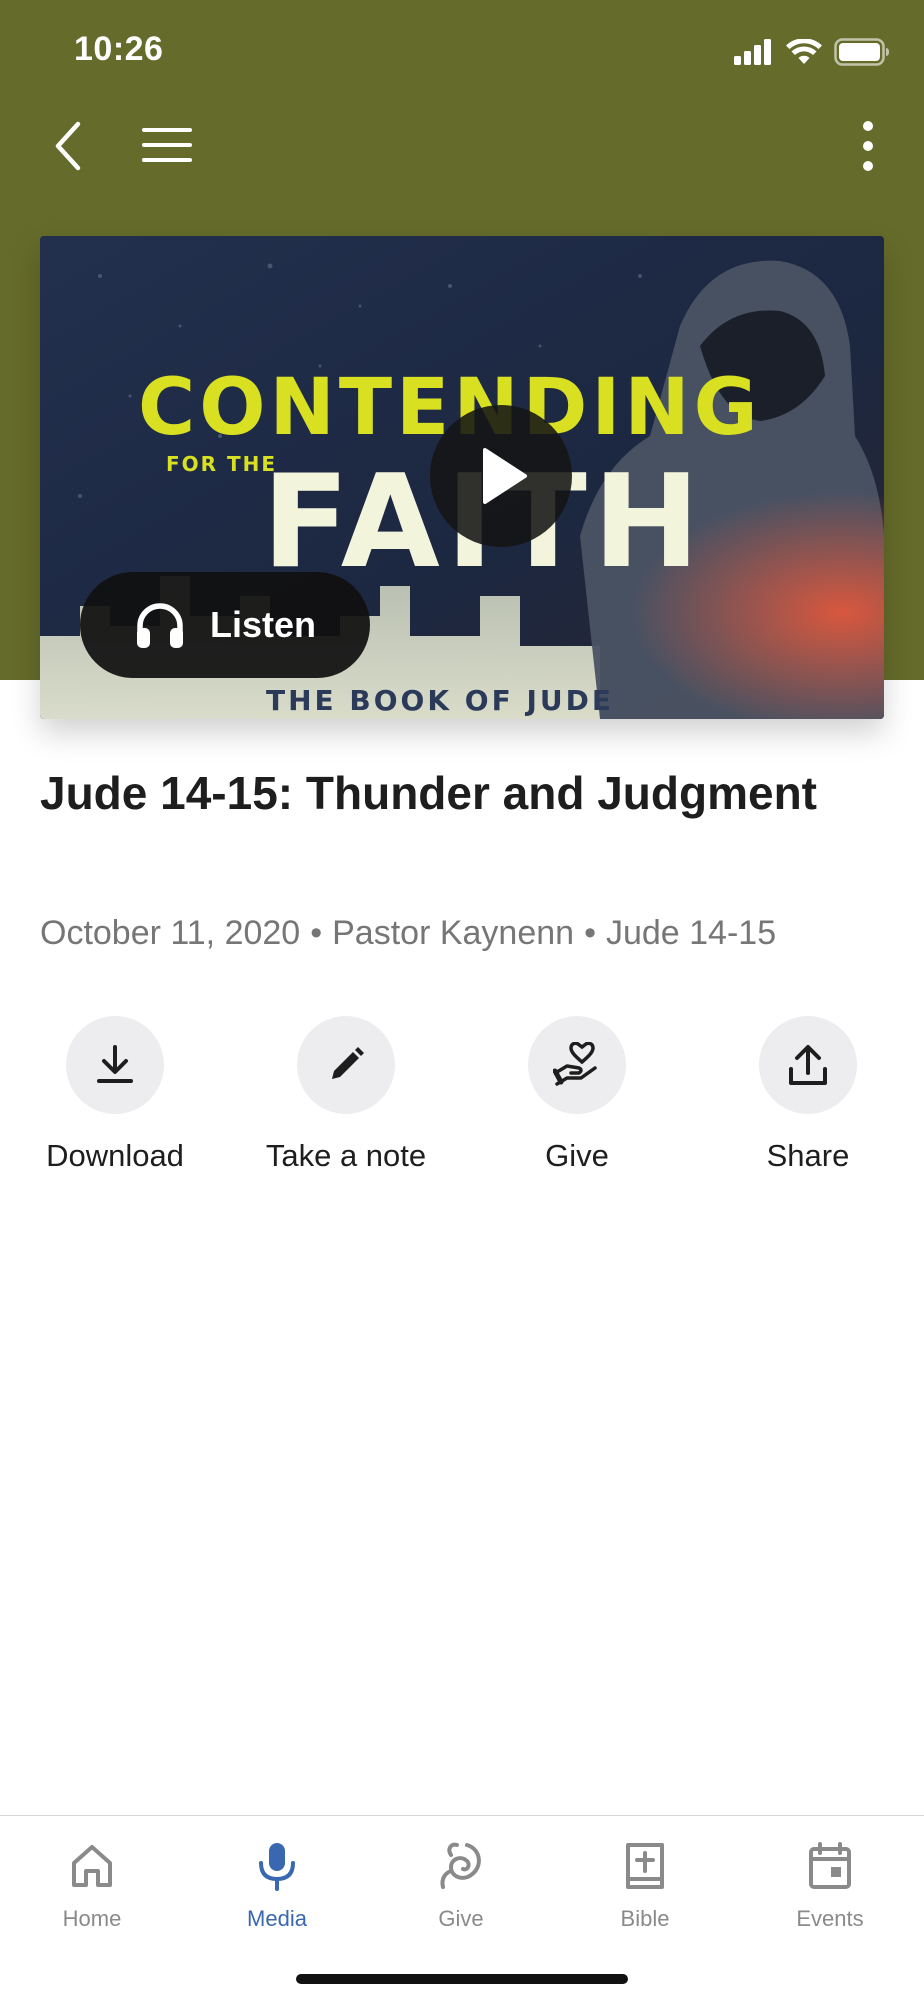  I want to click on bottom-tab-bar: Home Media Give Bible Events, so click(462, 1907).